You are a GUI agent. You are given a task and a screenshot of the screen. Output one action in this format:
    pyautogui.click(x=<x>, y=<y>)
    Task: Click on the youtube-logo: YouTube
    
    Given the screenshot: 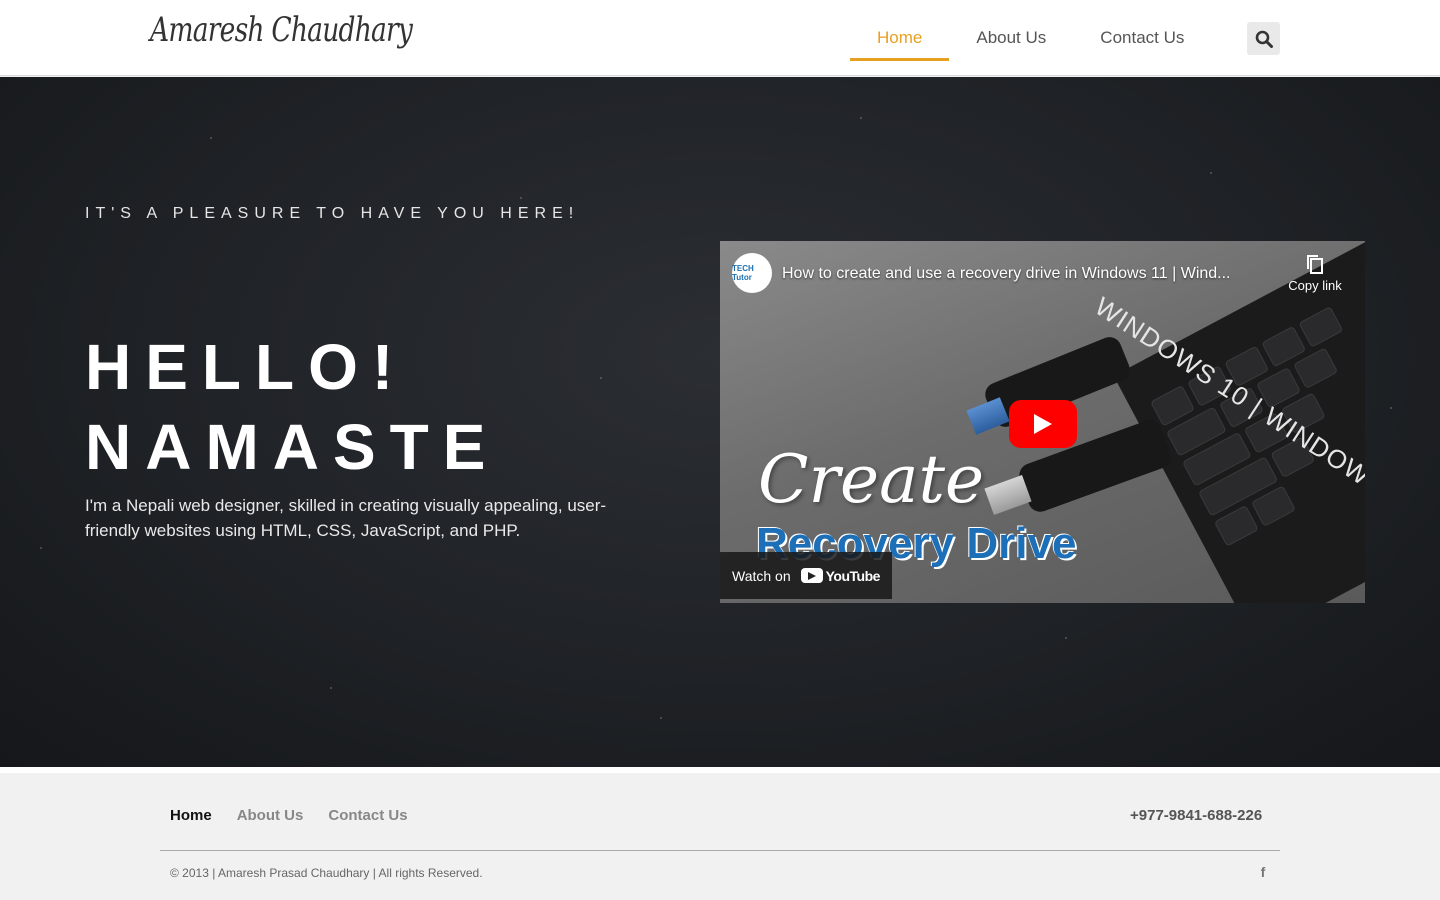 What is the action you would take?
    pyautogui.click(x=840, y=575)
    